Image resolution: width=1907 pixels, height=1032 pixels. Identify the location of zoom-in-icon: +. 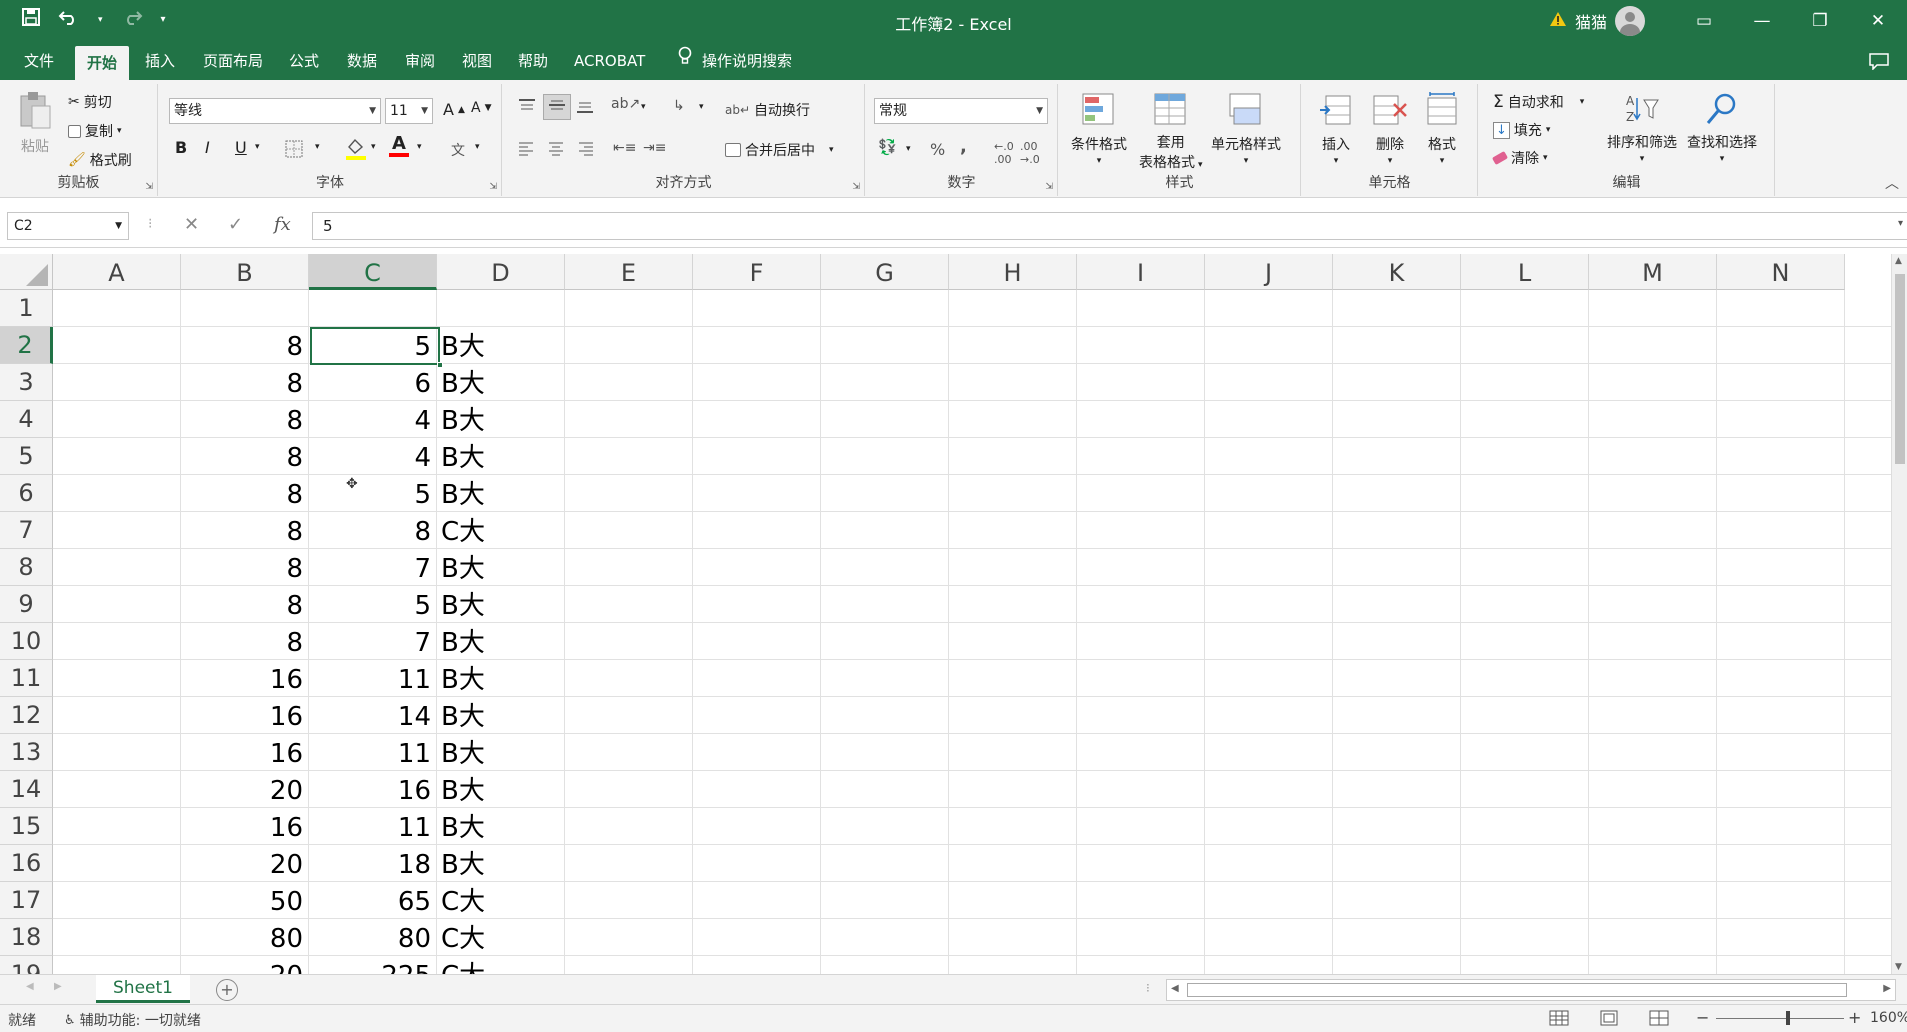
(1854, 1017).